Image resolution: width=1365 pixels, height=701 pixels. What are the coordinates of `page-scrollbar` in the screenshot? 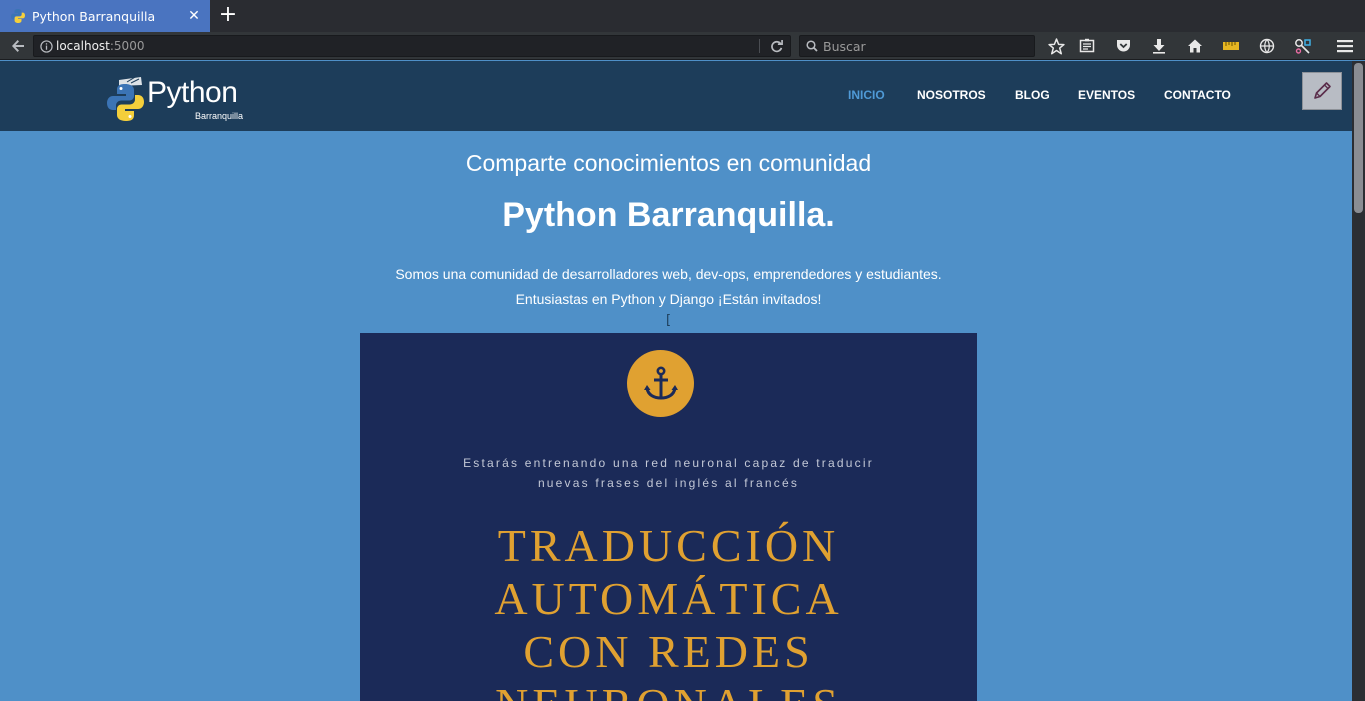 It's located at (1358, 381).